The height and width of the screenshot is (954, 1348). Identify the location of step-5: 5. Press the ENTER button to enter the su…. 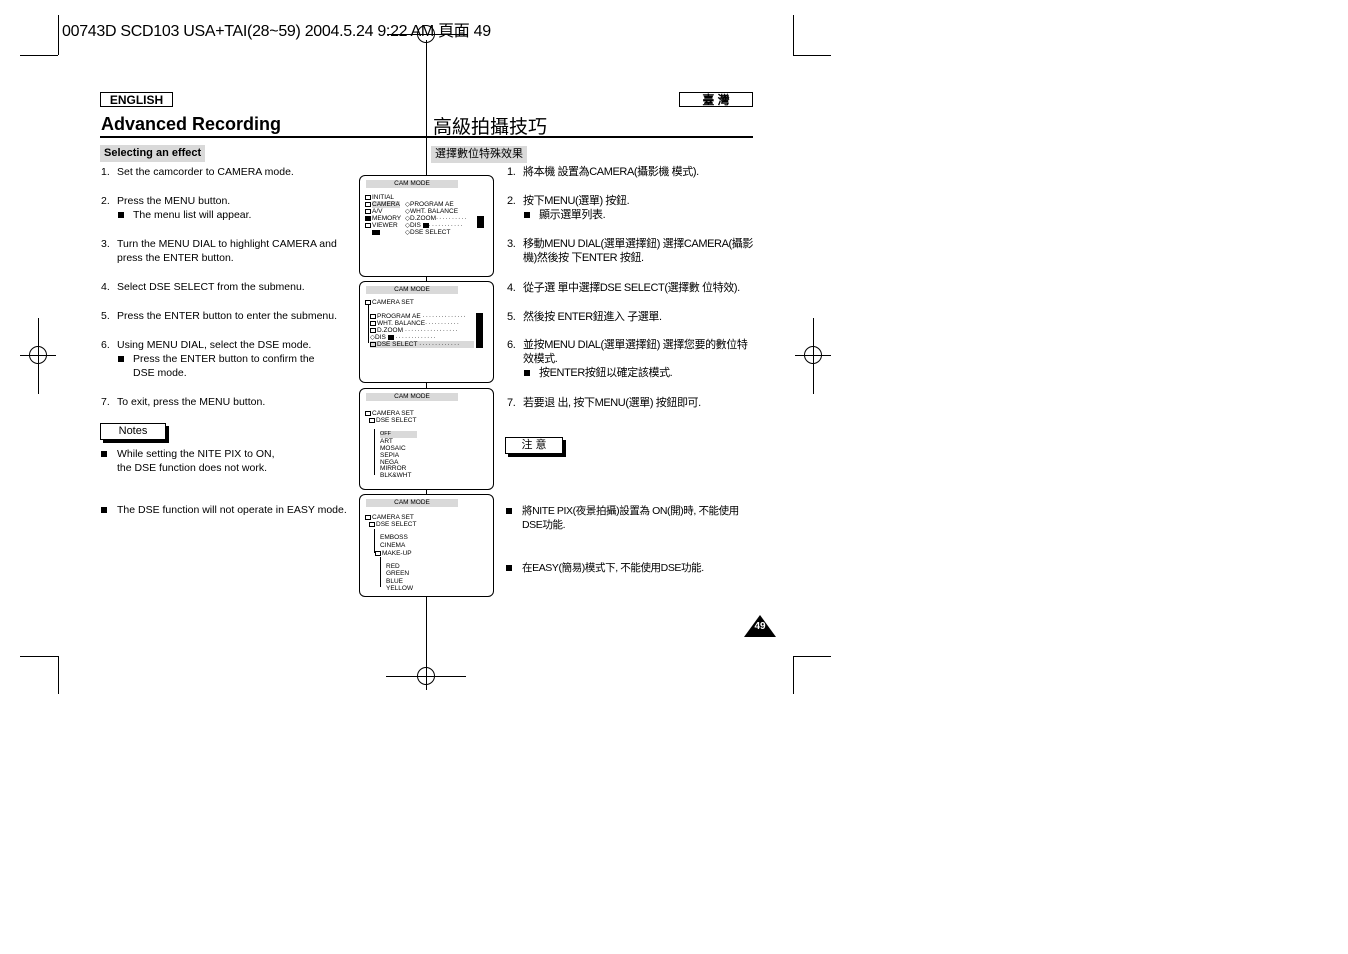
(219, 316).